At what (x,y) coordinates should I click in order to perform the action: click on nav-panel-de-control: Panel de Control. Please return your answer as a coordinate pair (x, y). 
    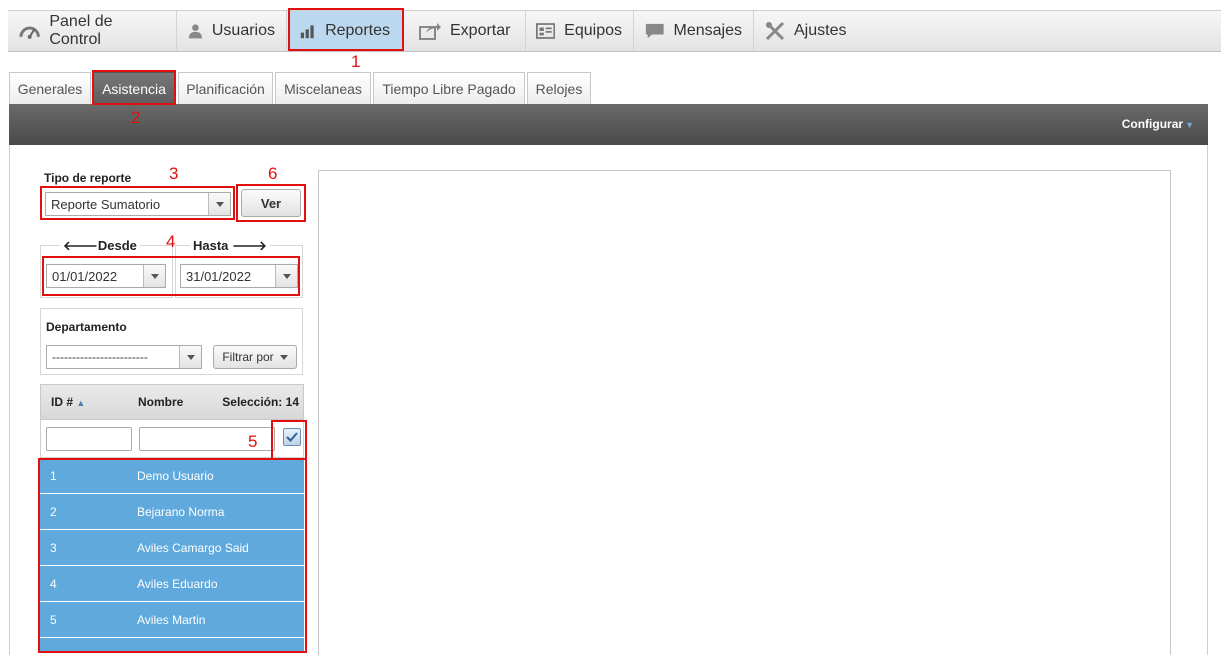
    Looking at the image, I should click on (92, 31).